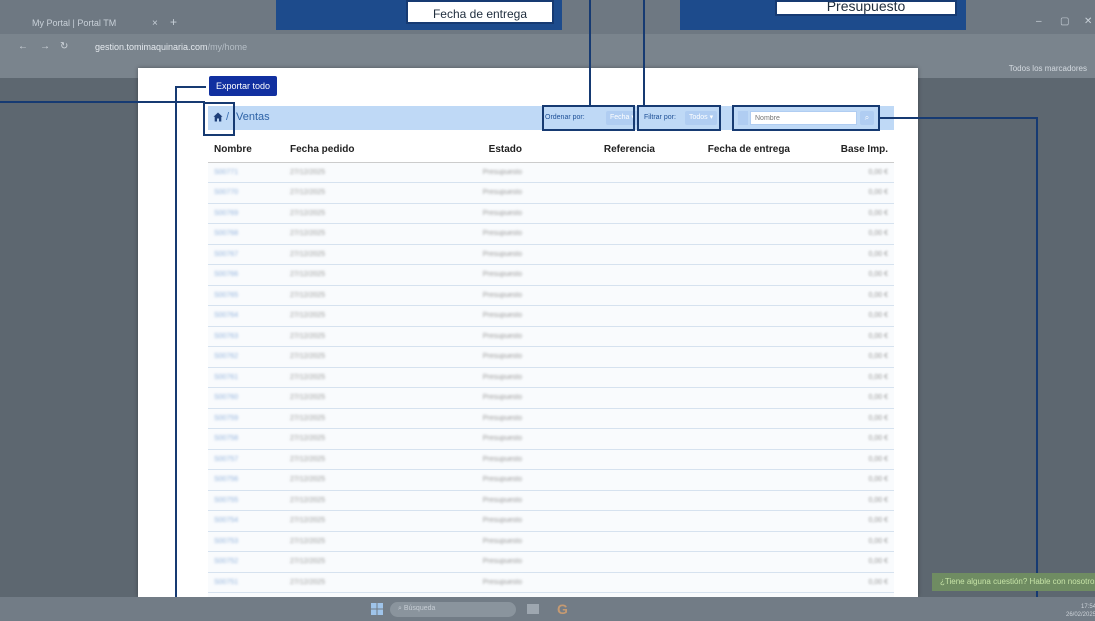 Image resolution: width=1095 pixels, height=621 pixels. Describe the element at coordinates (419, 15) in the screenshot. I see `callout-fecha-entrega: Fecha de entrega` at that location.